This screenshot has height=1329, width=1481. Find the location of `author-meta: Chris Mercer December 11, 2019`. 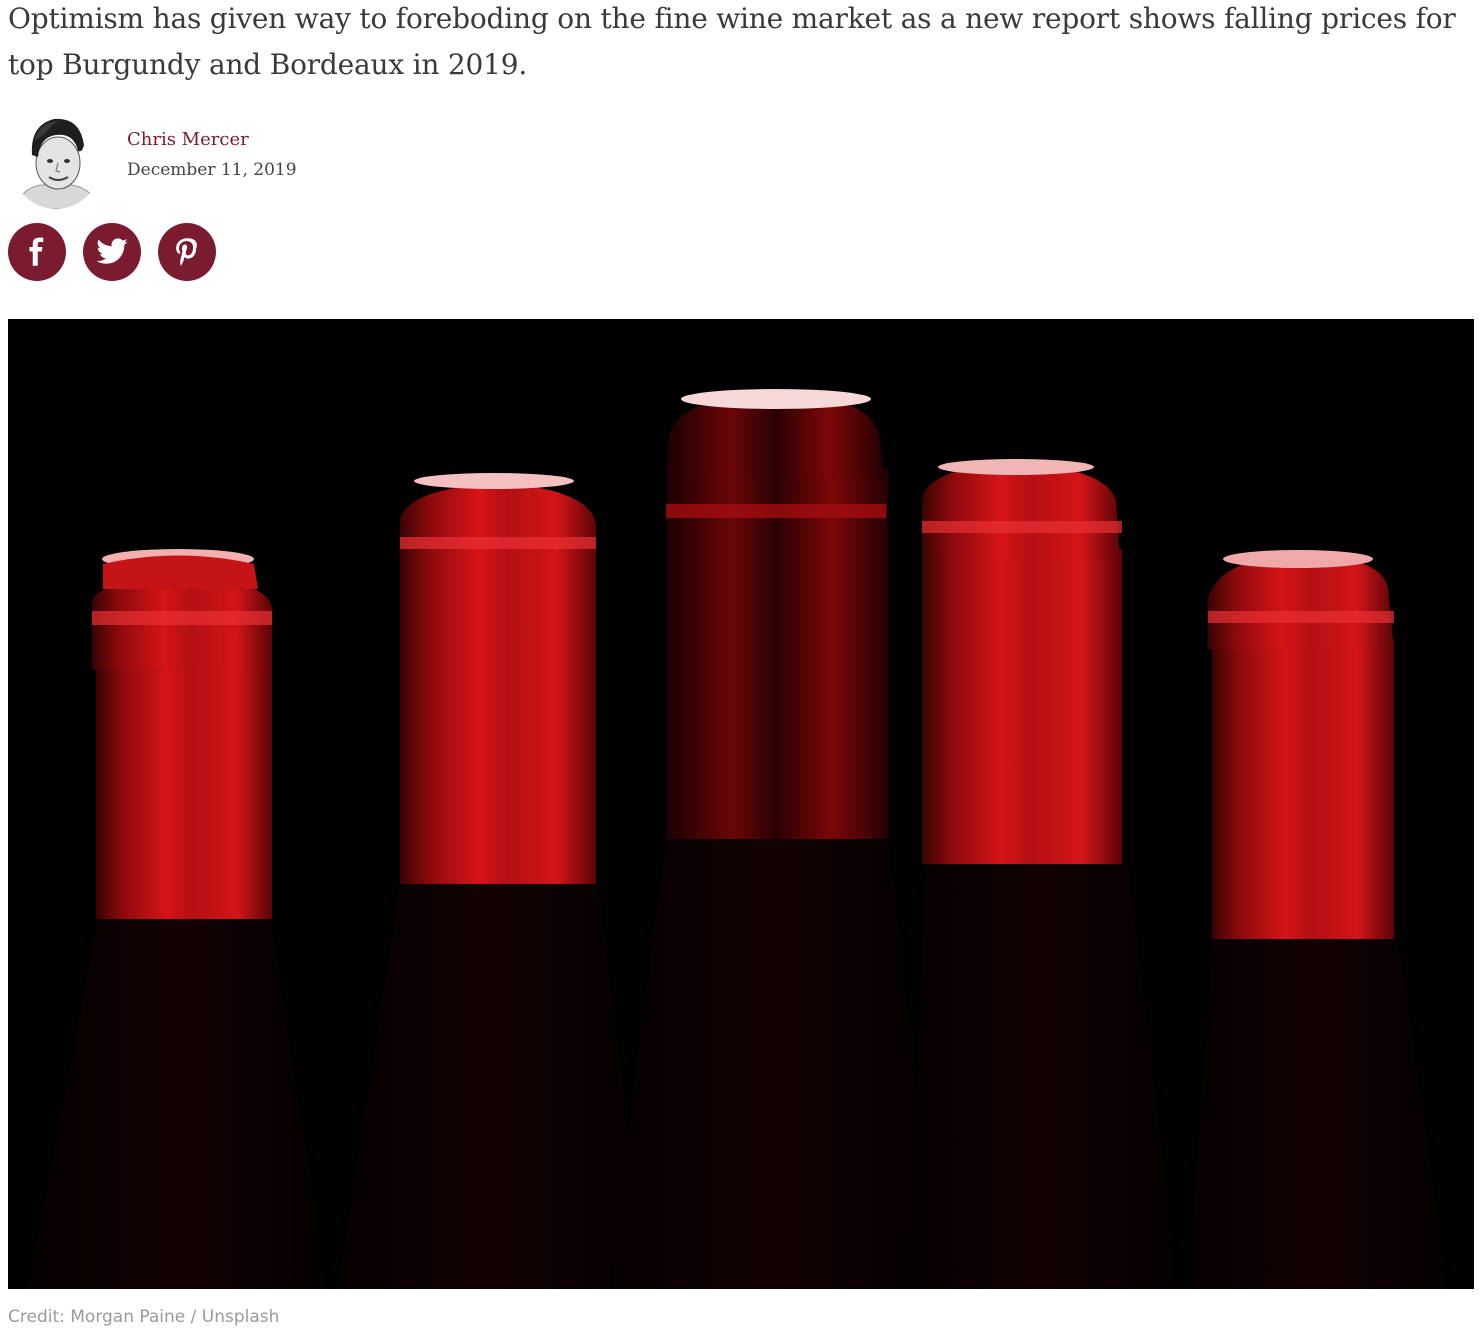

author-meta: Chris Mercer December 11, 2019 is located at coordinates (212, 156).